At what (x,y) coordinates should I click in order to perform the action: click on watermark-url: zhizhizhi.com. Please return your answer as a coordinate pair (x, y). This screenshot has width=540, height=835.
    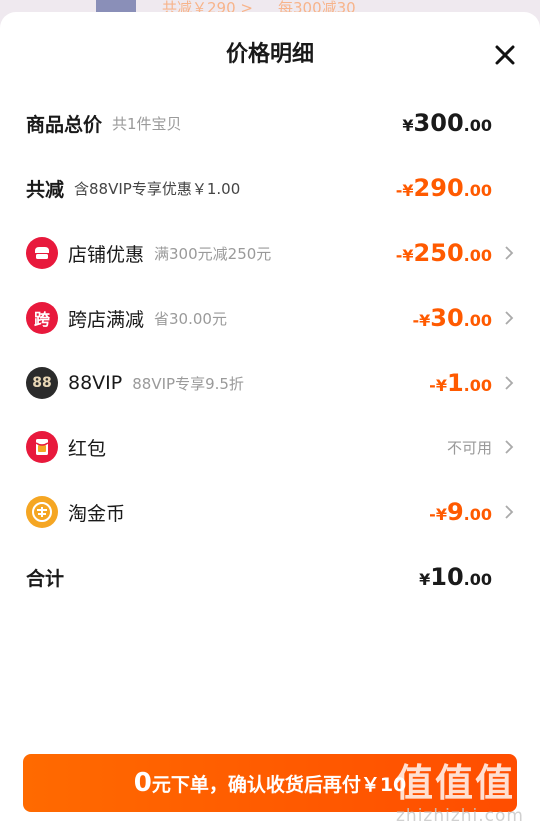
    Looking at the image, I should click on (460, 816).